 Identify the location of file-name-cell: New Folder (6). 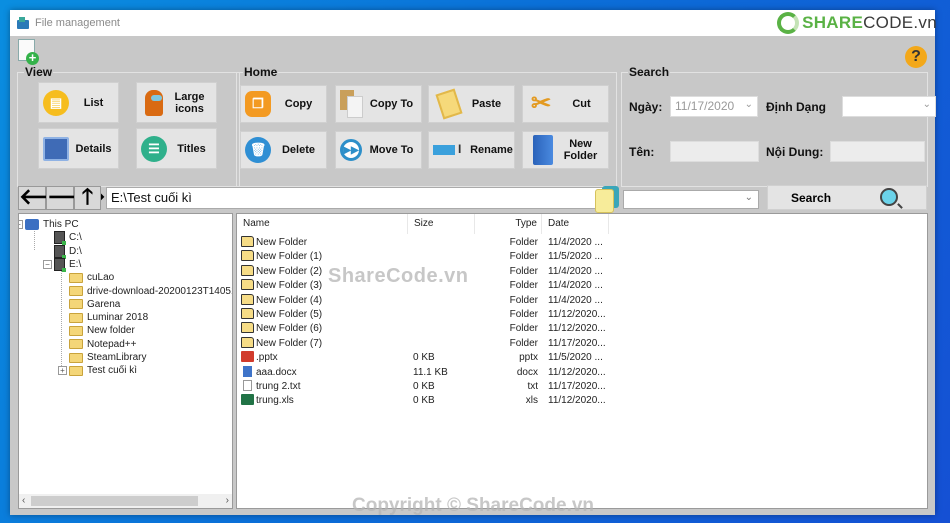
(324, 329).